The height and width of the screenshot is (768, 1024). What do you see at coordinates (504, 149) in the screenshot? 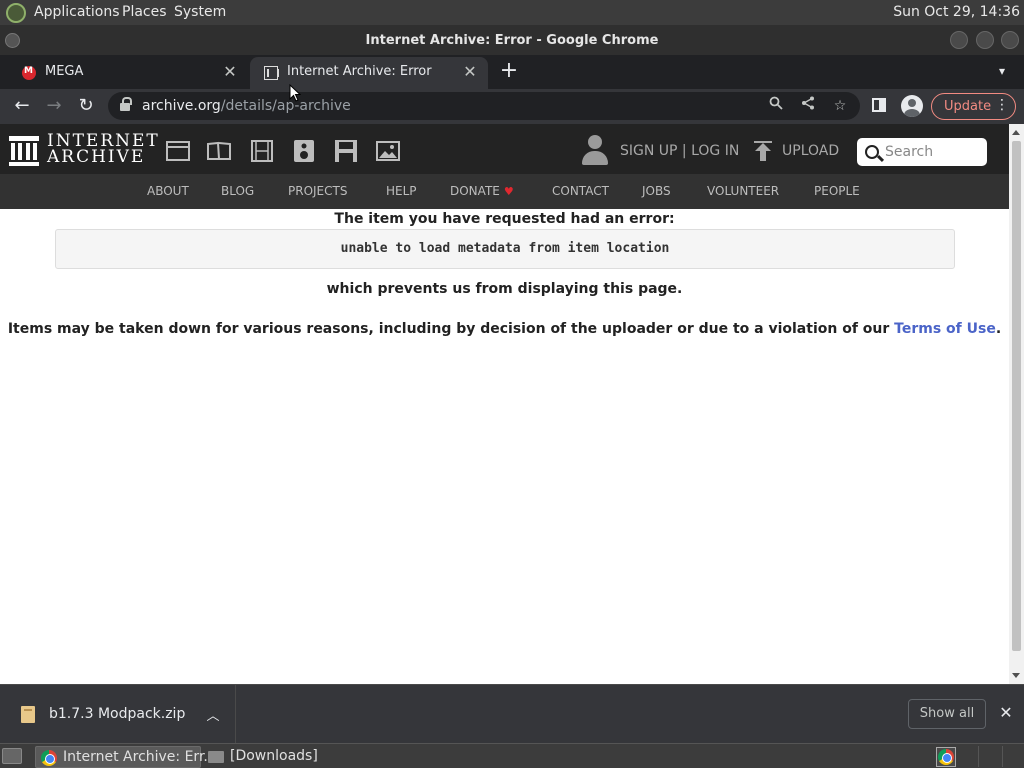
I see `ia-header: INTERNET ARCHIVE SIGN UP | LOG IN UPLOAD` at bounding box center [504, 149].